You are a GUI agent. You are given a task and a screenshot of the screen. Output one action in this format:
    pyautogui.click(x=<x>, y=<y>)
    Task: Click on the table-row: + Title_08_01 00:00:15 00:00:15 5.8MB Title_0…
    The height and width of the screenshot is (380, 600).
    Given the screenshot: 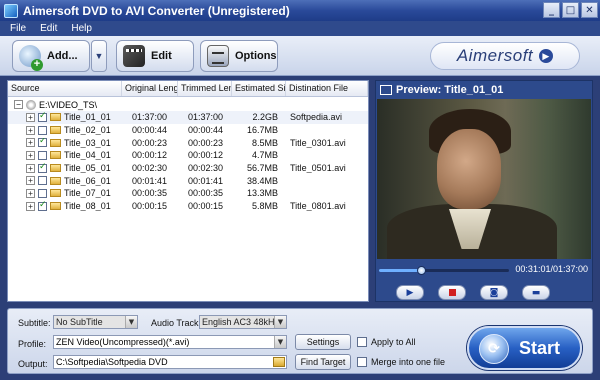 What is the action you would take?
    pyautogui.click(x=188, y=206)
    